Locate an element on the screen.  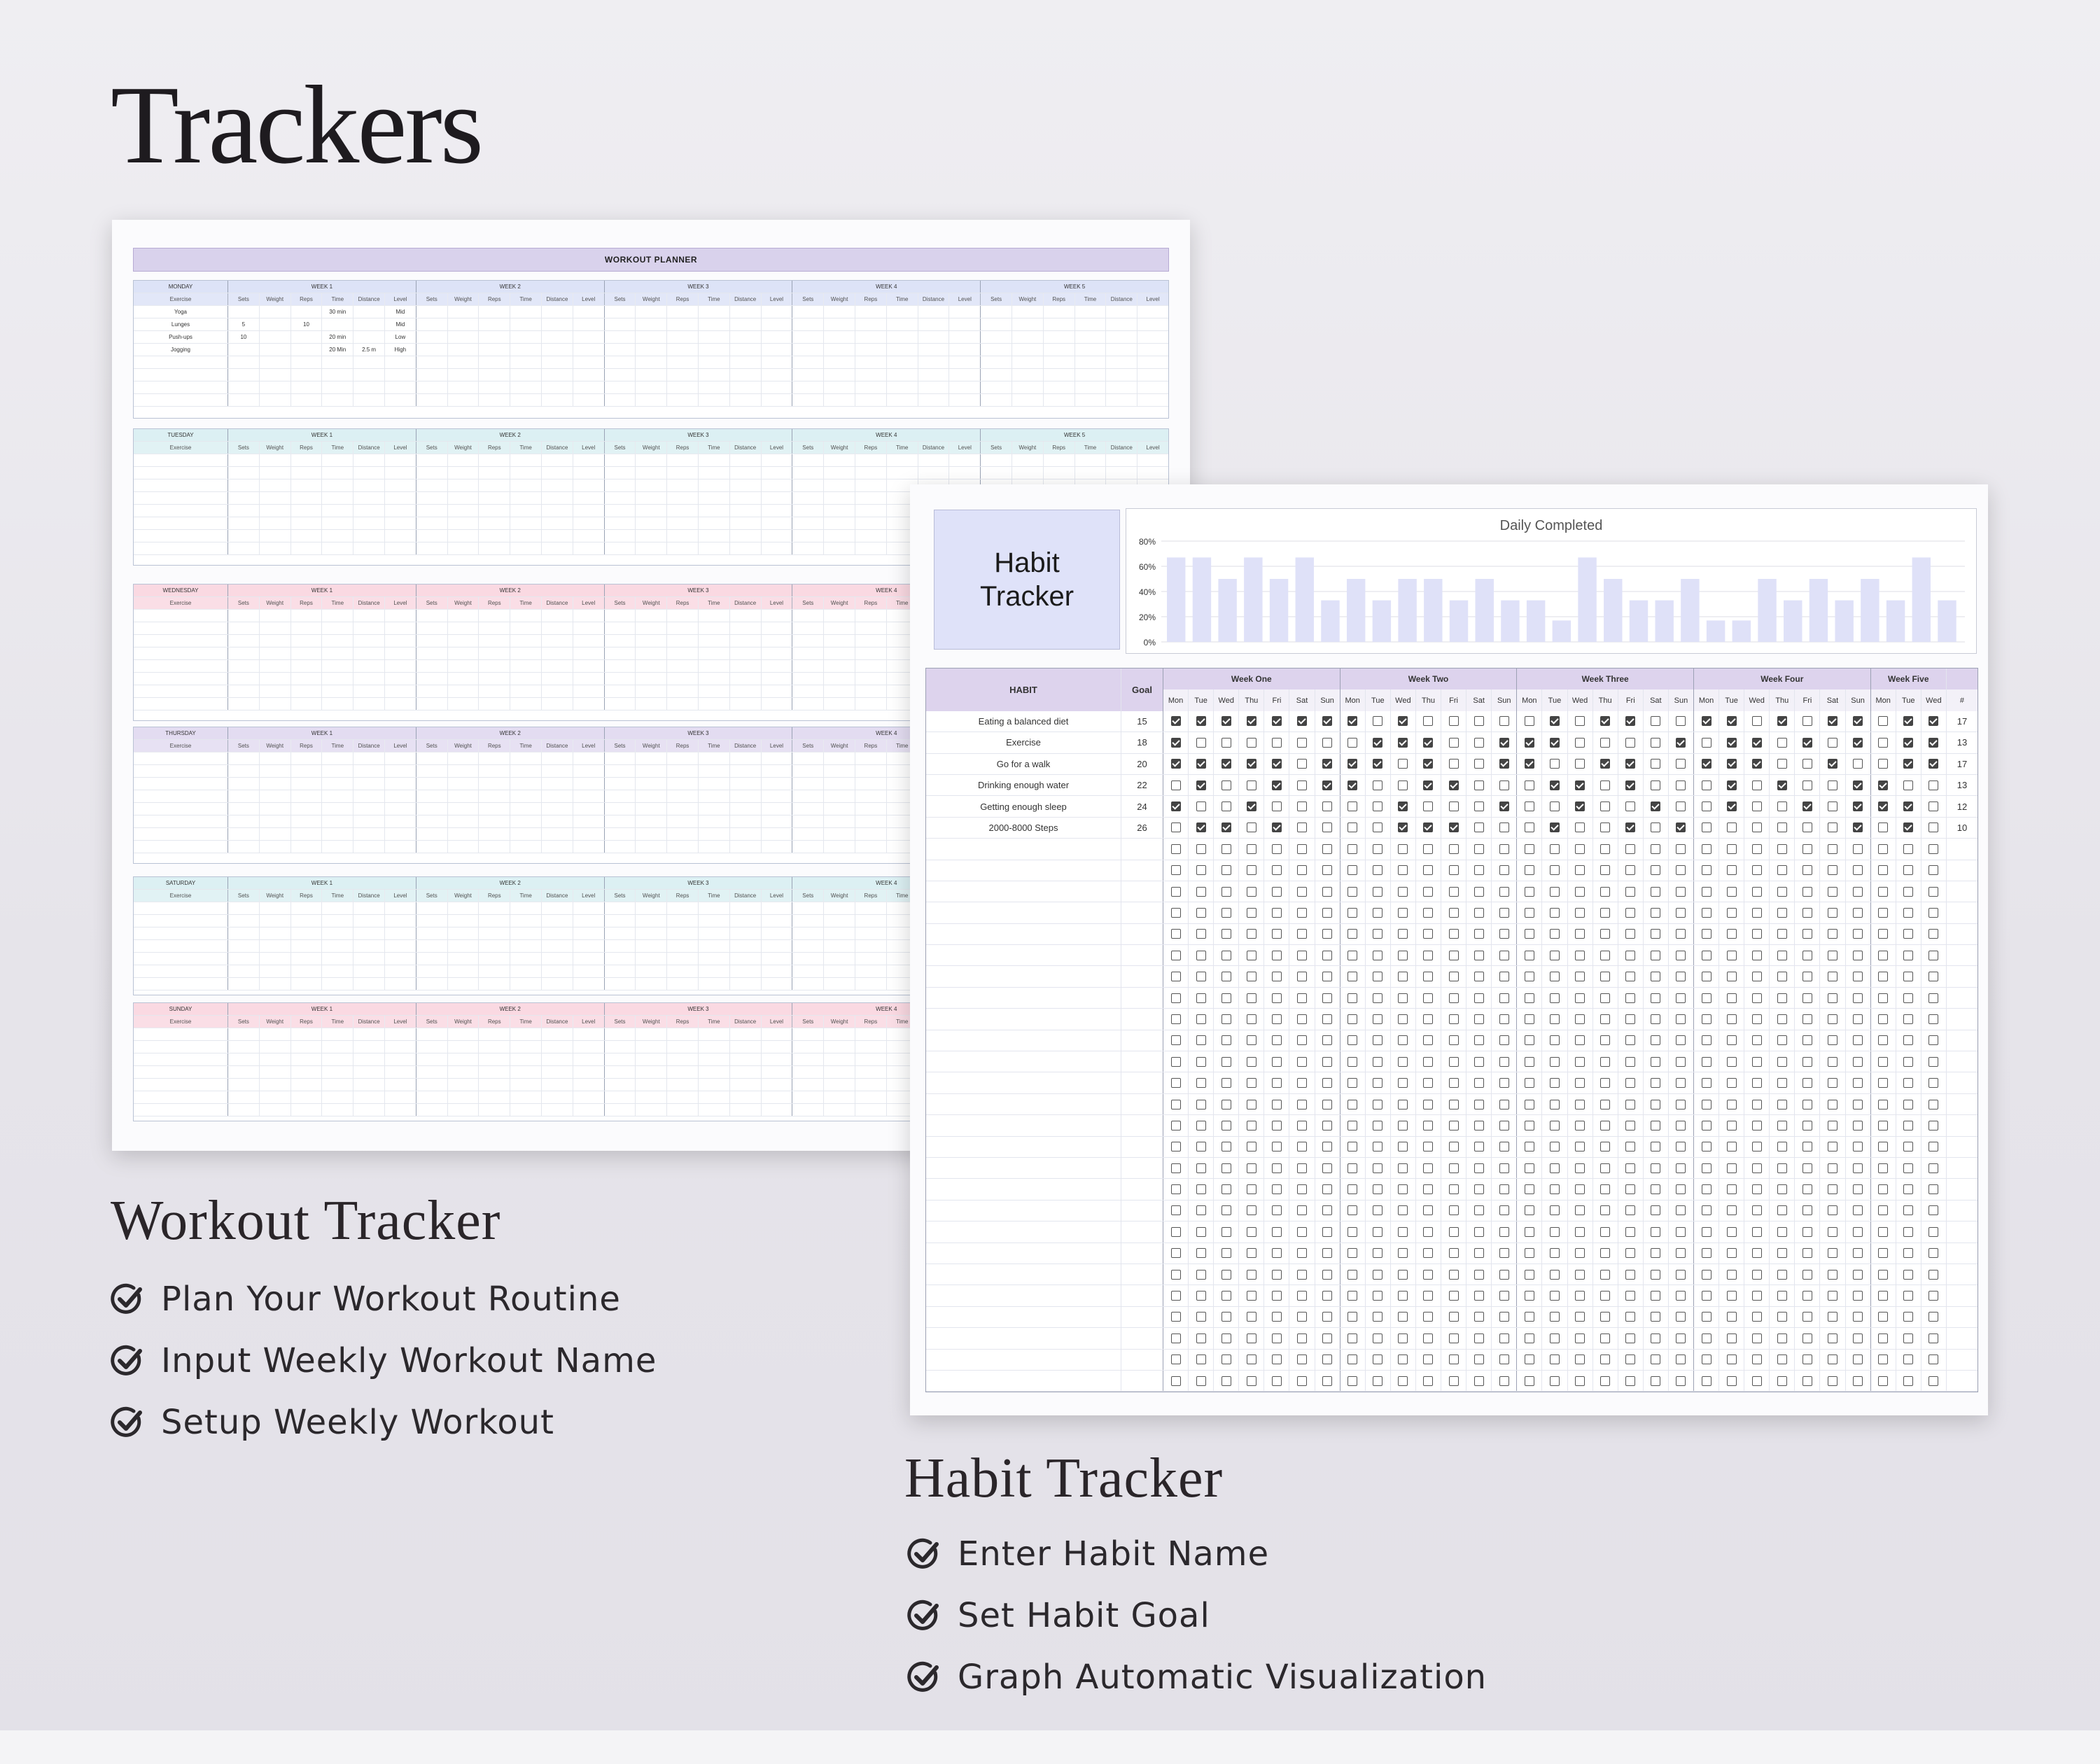
habit-name: Drinking enough water is located at coordinates (1023, 785).